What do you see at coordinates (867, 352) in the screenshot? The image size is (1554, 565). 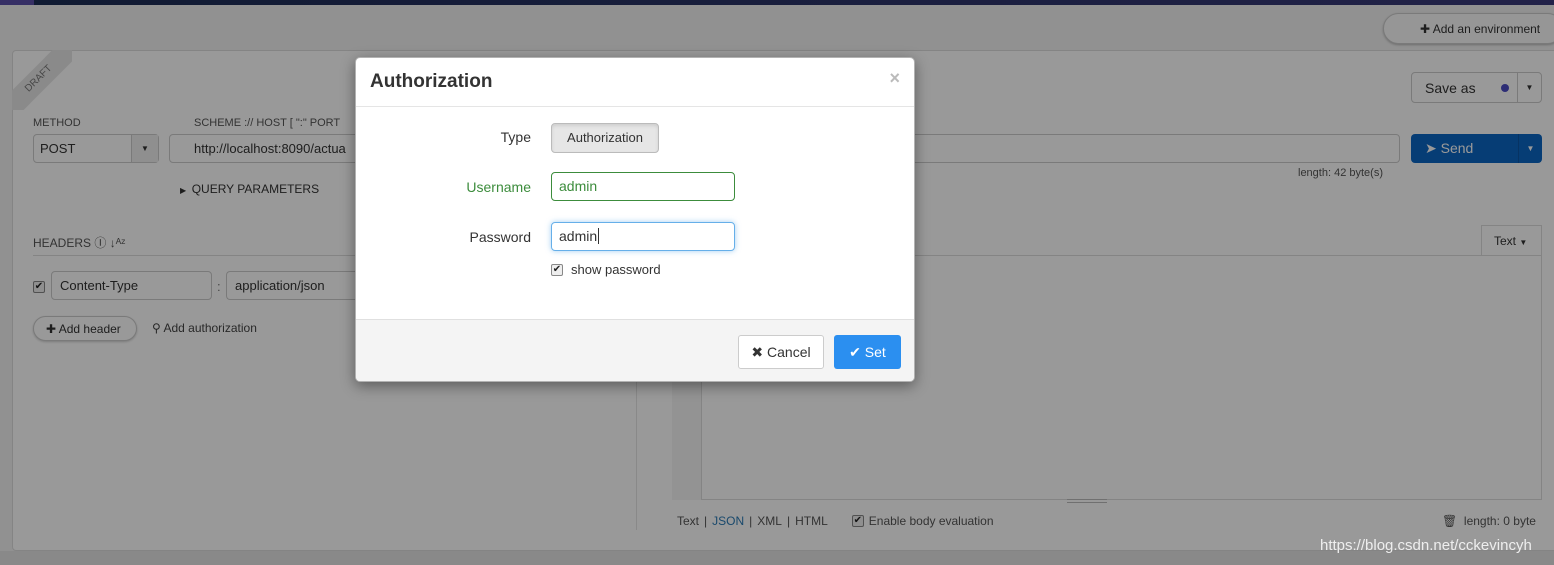 I see `set-button: ✔ Set` at bounding box center [867, 352].